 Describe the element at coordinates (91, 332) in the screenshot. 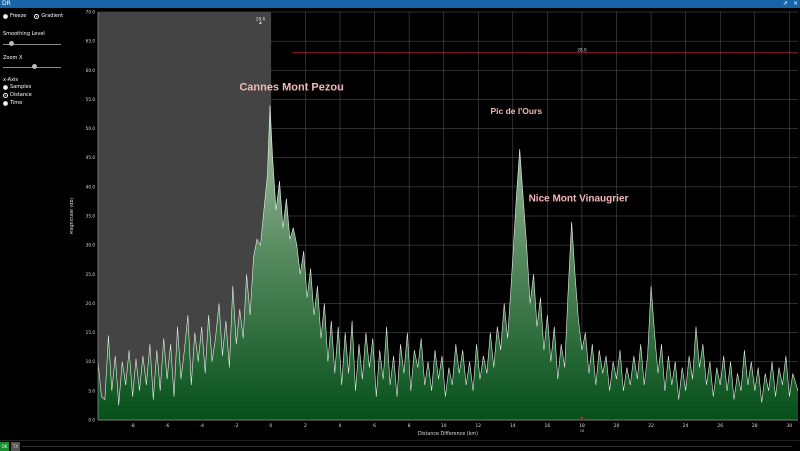

I see `y-tick-label: 15.0` at that location.